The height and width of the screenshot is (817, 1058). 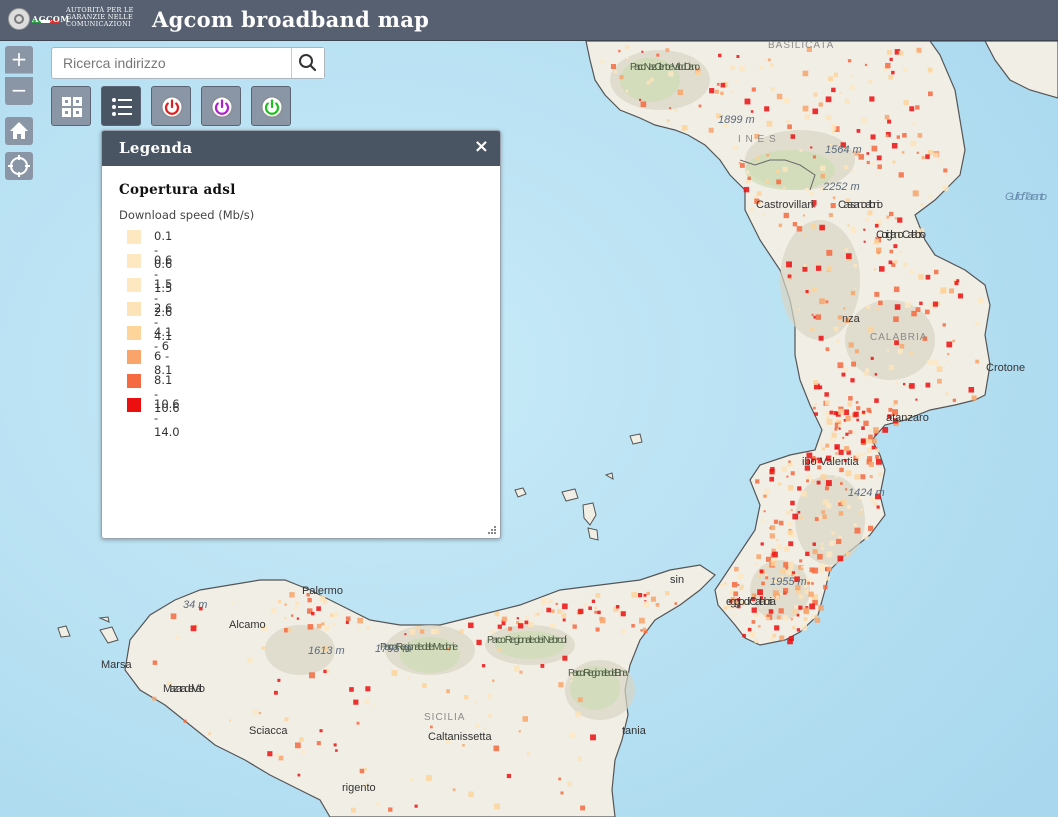 I want to click on legend-swatch, so click(x=134, y=405).